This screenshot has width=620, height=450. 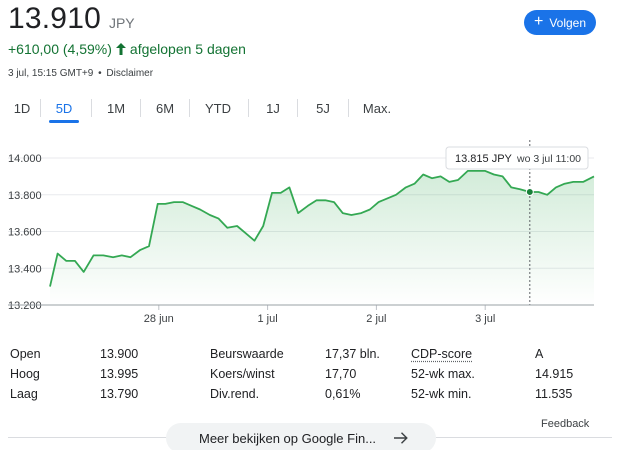 What do you see at coordinates (529, 191) in the screenshot?
I see `hover-point` at bounding box center [529, 191].